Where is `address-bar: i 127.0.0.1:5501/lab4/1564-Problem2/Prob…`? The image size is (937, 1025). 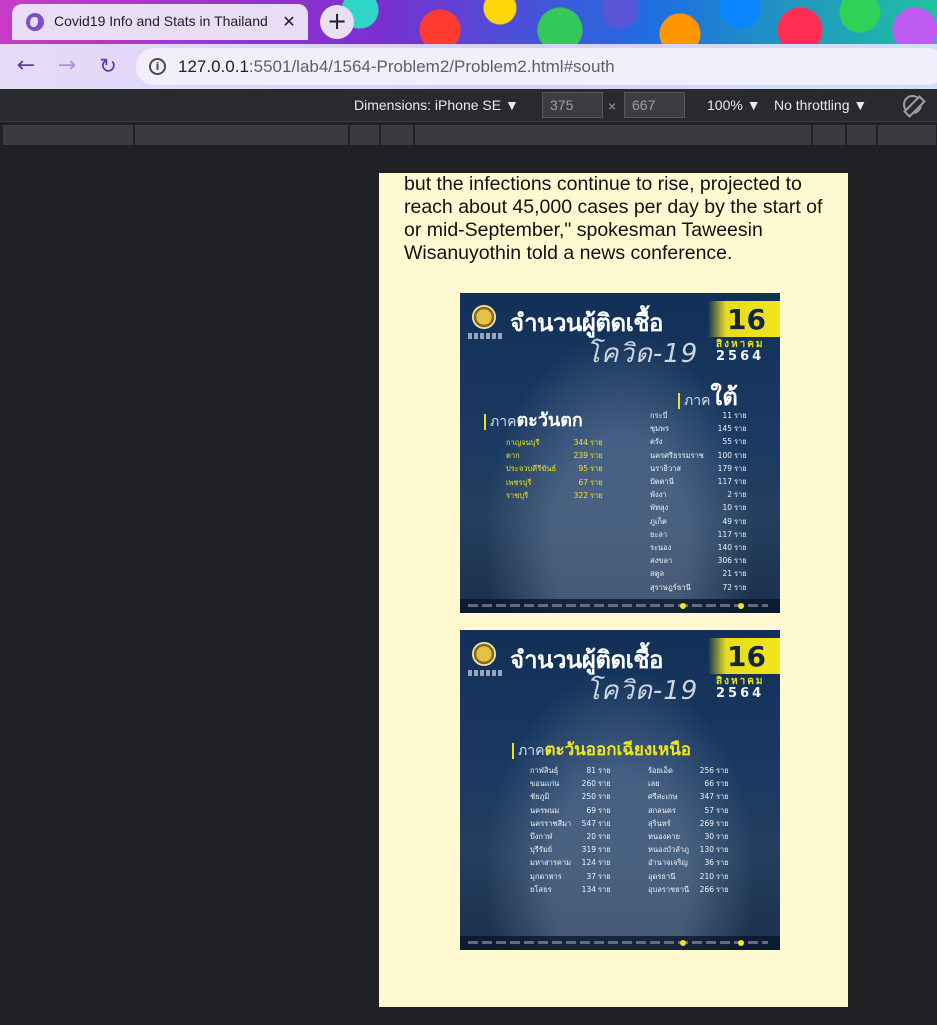 address-bar: i 127.0.0.1:5501/lab4/1564-Problem2/Prob… is located at coordinates (536, 66).